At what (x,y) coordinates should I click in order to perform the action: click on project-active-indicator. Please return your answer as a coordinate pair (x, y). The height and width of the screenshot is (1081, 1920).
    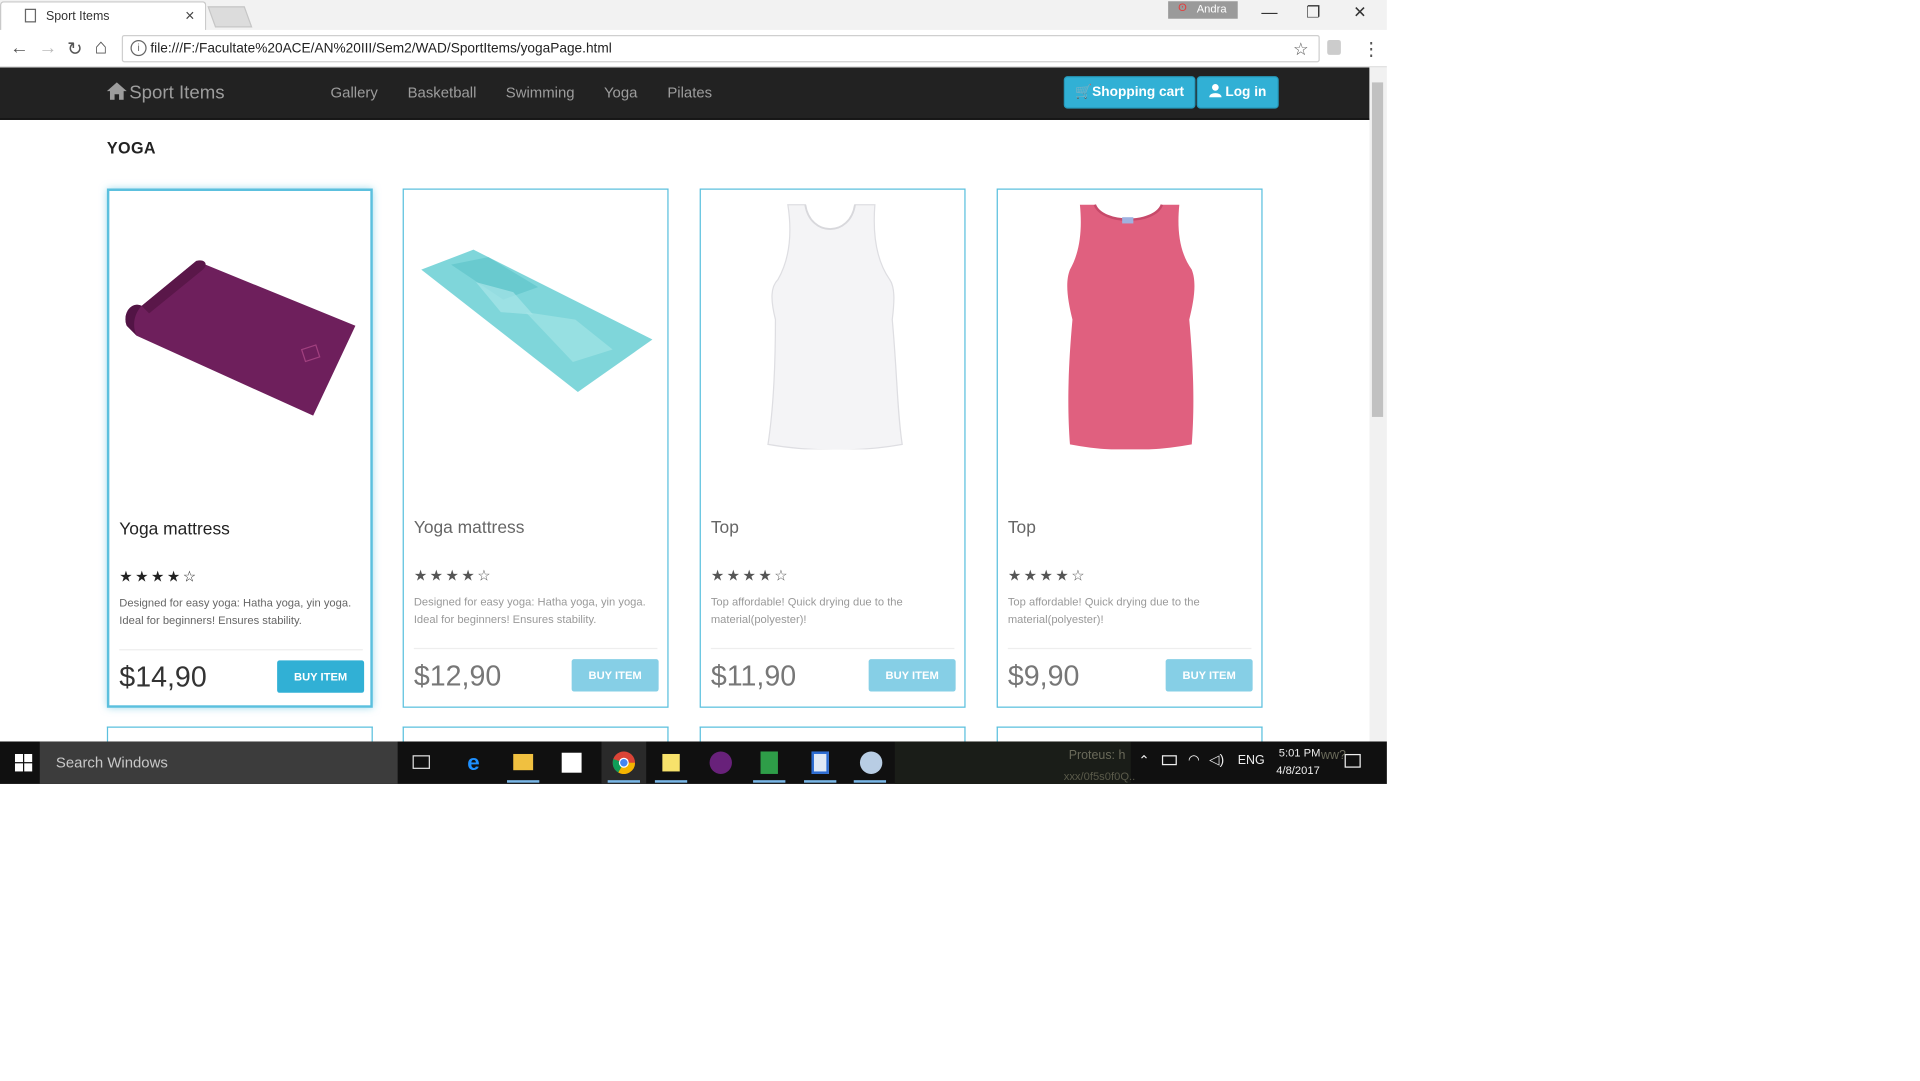
    Looking at the image, I should click on (769, 781).